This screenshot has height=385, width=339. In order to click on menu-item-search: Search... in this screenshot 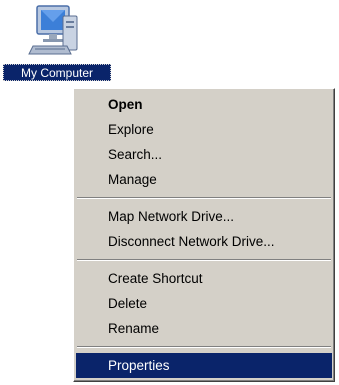, I will do `click(204, 154)`.